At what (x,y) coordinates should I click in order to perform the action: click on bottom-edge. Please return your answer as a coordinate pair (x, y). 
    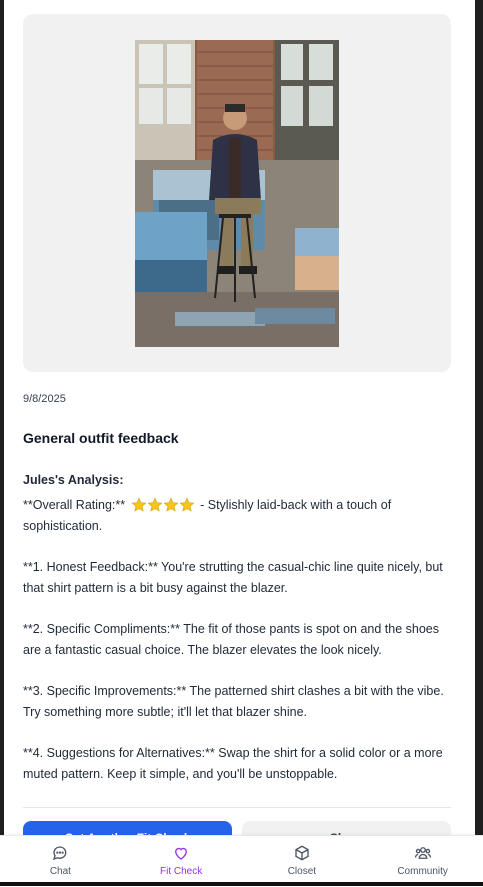
    Looking at the image, I should click on (241, 884).